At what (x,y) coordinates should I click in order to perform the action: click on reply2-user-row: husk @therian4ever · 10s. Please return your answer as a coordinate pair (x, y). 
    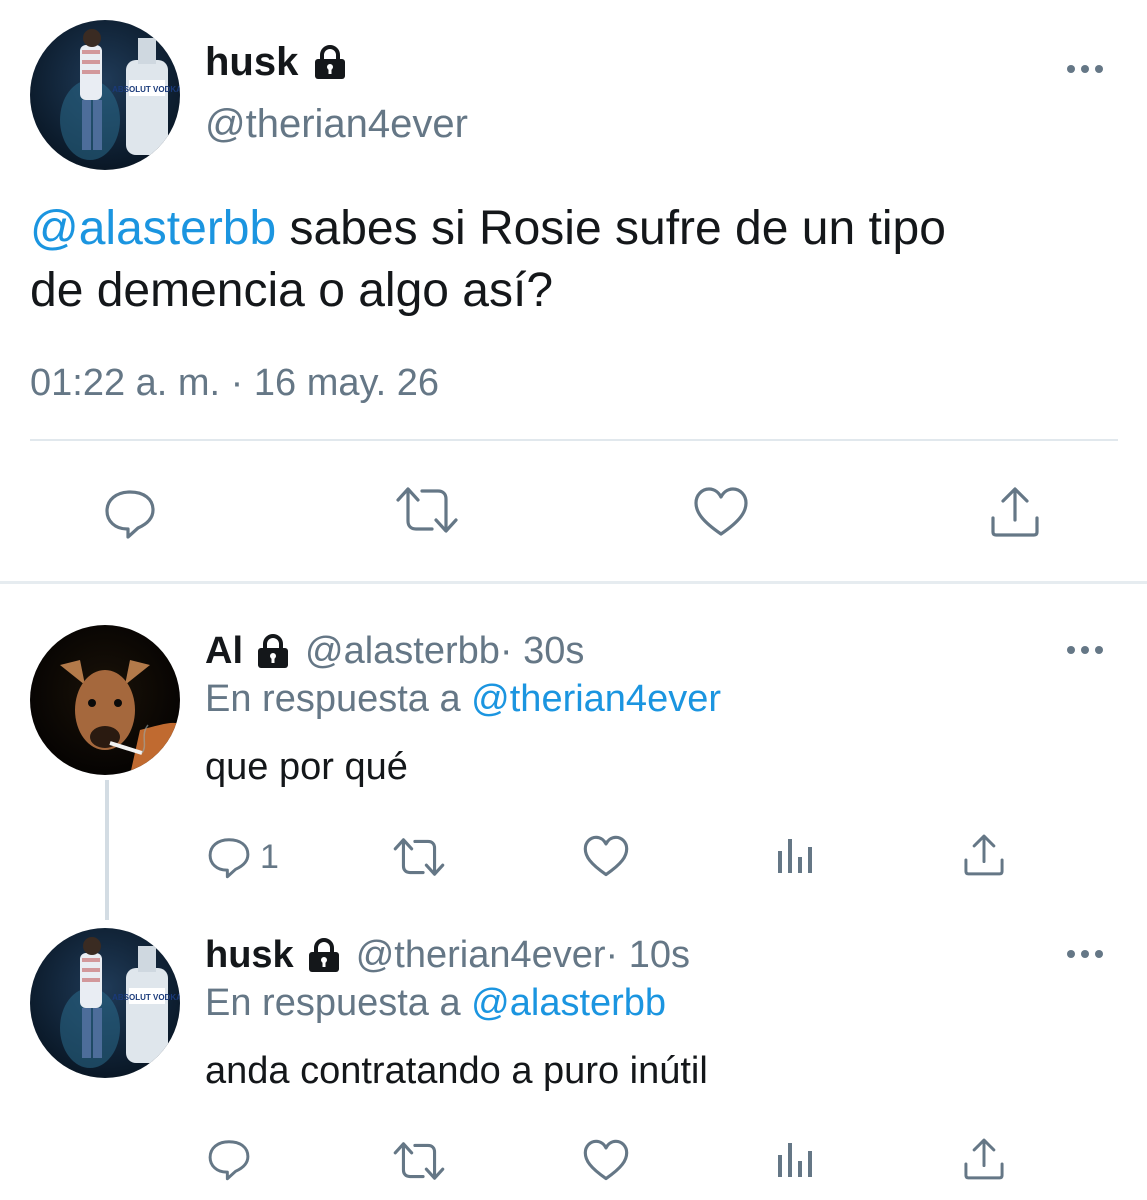
    Looking at the image, I should click on (447, 955).